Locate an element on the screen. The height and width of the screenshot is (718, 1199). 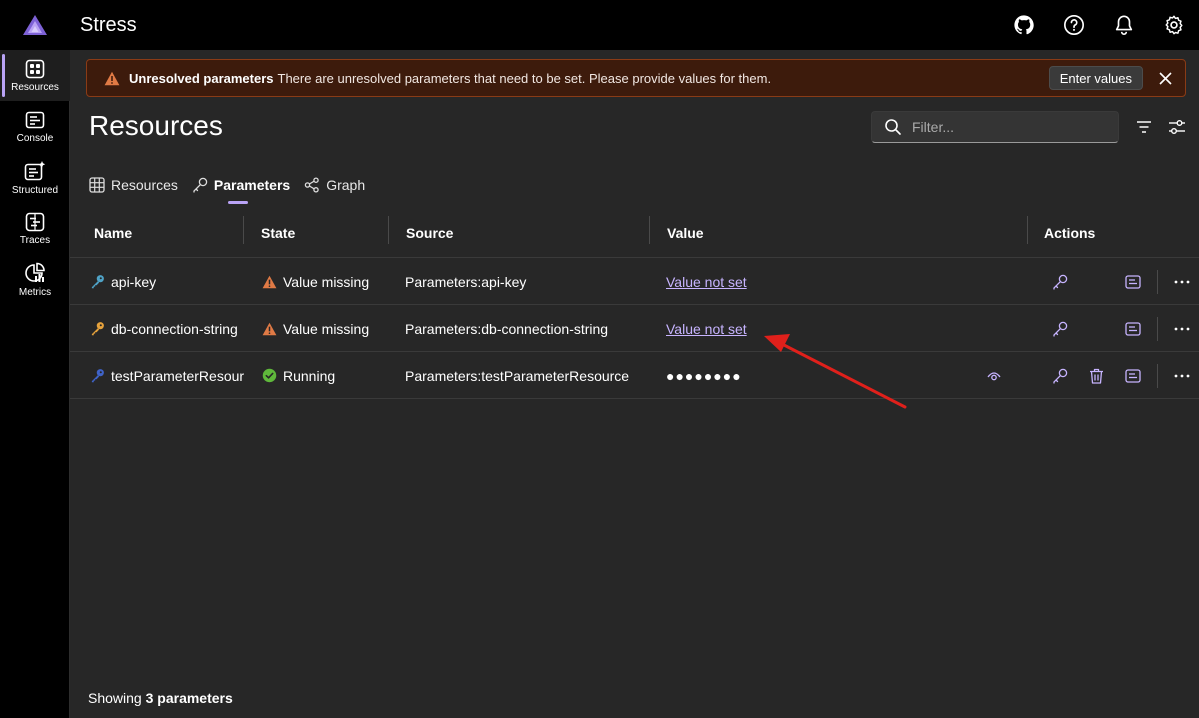
tab-label: Resources is located at coordinates (144, 185).